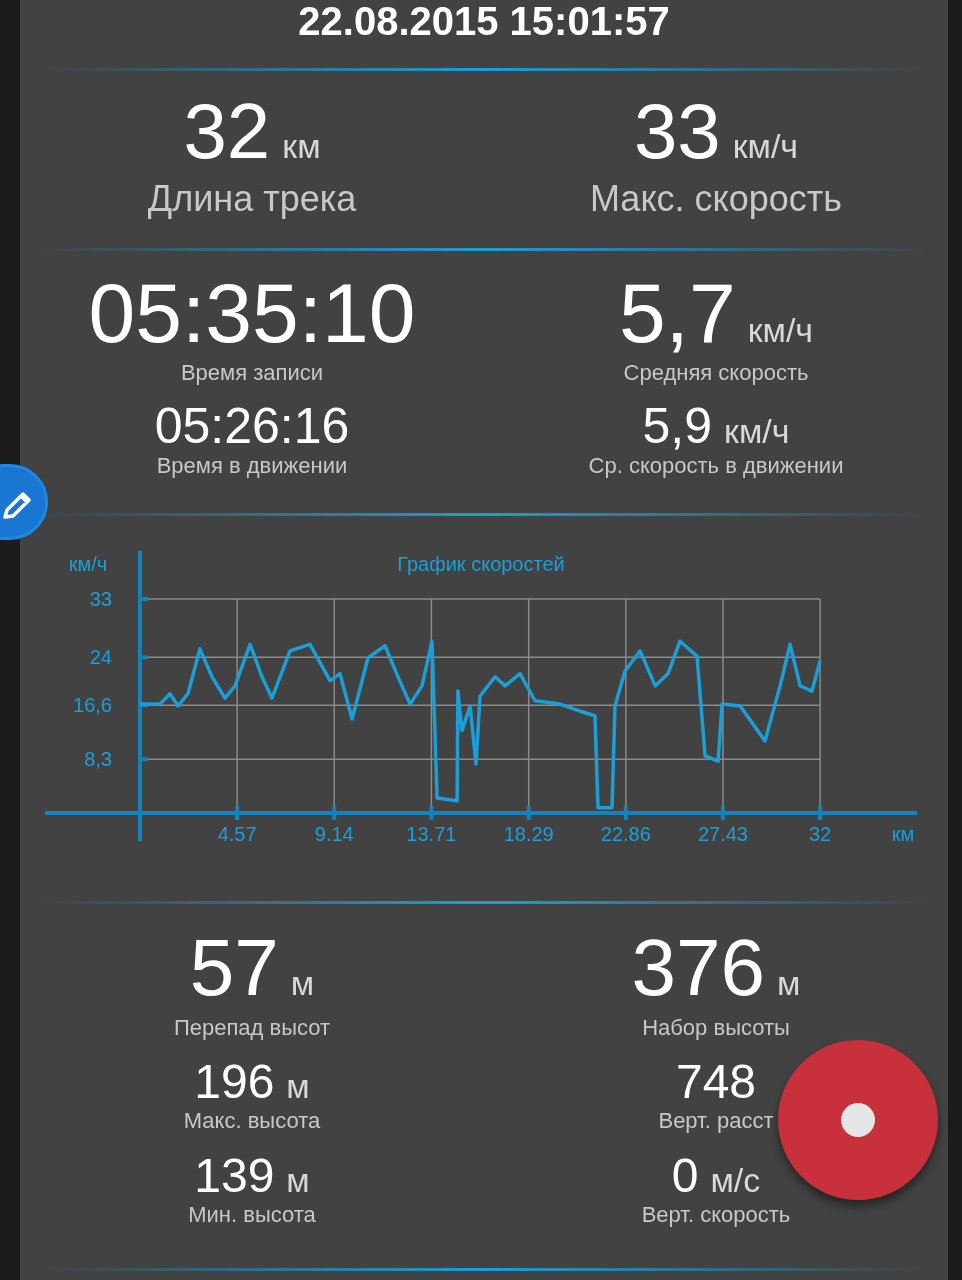 Image resolution: width=962 pixels, height=1280 pixels. I want to click on x-tick-label: 22.86, so click(625, 834).